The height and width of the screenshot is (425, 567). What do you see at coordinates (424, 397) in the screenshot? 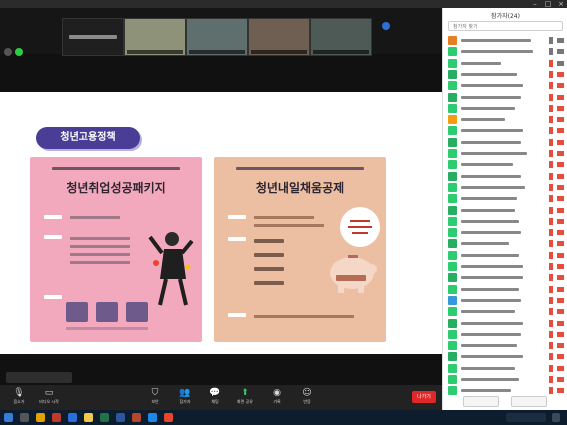
I see `leave-button: 나가기` at bounding box center [424, 397].